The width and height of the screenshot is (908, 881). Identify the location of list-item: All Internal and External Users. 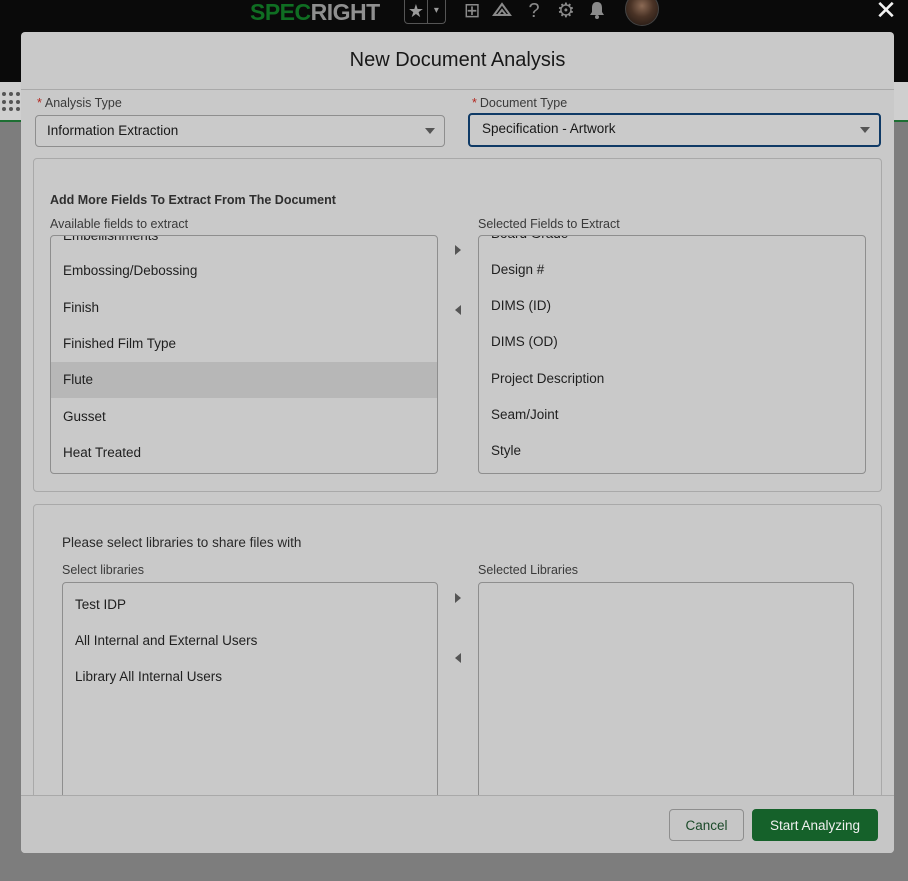
(250, 641).